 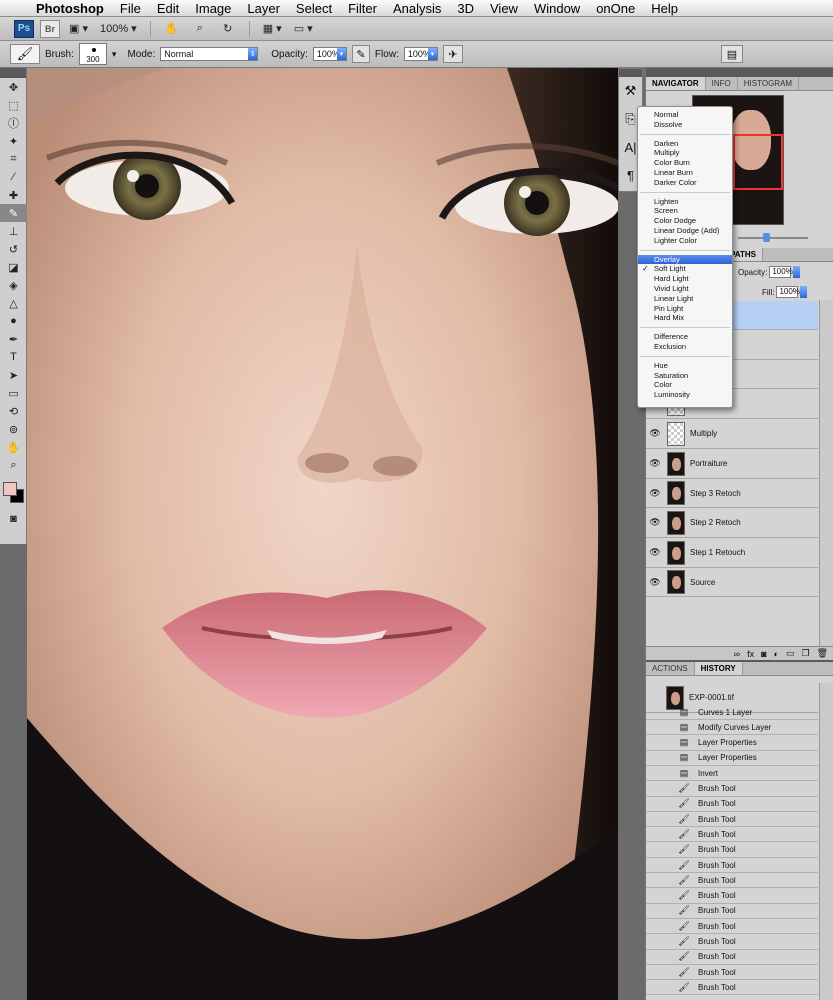 I want to click on layer-row: 👁 Step 3 Retoch, so click(x=732, y=494).